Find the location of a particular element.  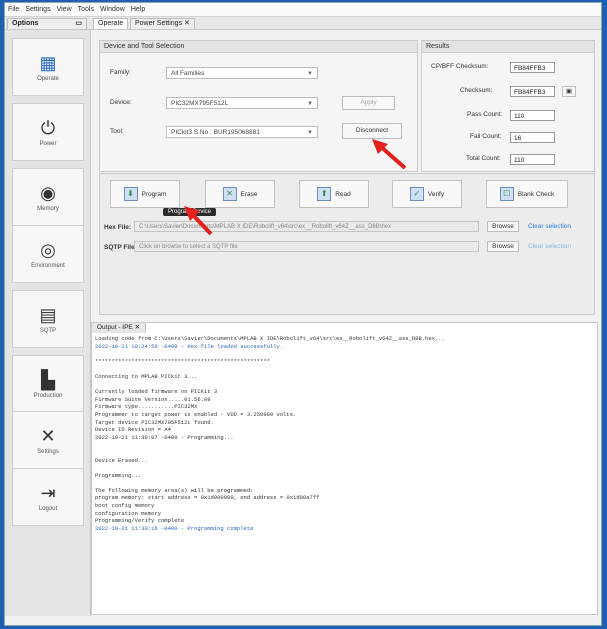

menu-bar: File Settings View Tools Window Help is located at coordinates (303, 10).